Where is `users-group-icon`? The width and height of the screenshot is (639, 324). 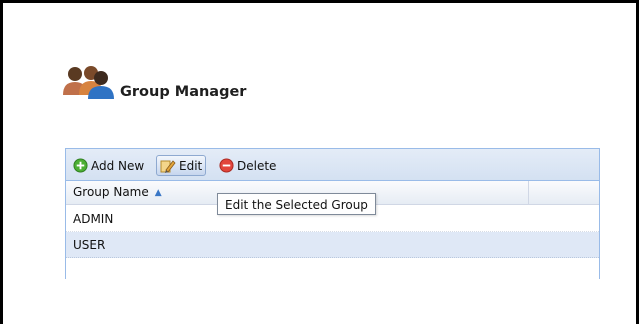
users-group-icon is located at coordinates (88, 82).